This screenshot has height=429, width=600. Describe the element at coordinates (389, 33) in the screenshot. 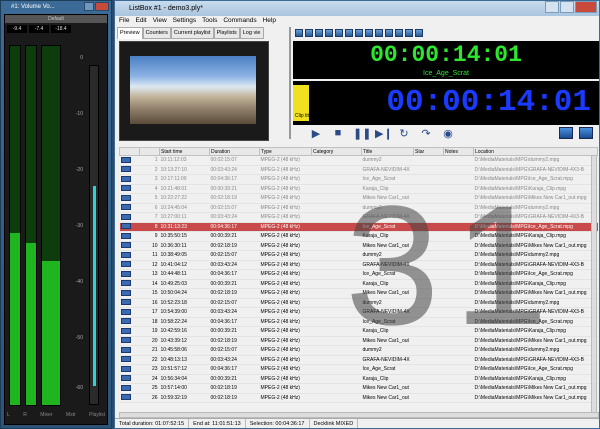

I see `down-icon` at that location.